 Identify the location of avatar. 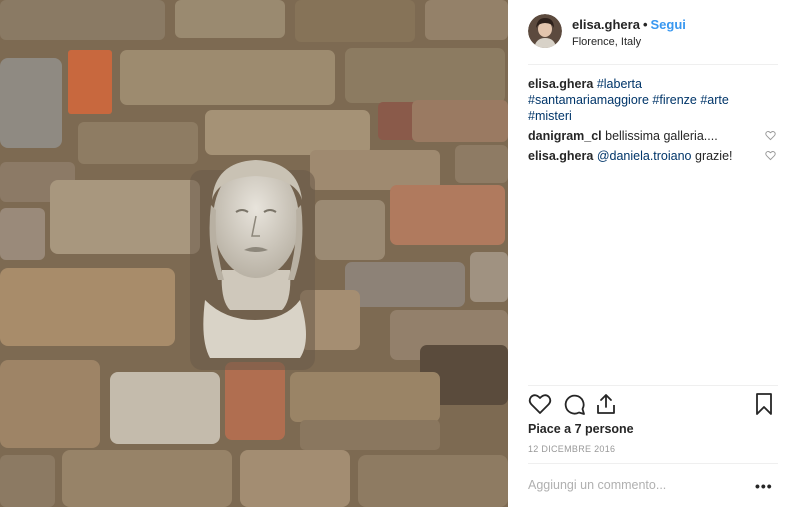
(545, 31).